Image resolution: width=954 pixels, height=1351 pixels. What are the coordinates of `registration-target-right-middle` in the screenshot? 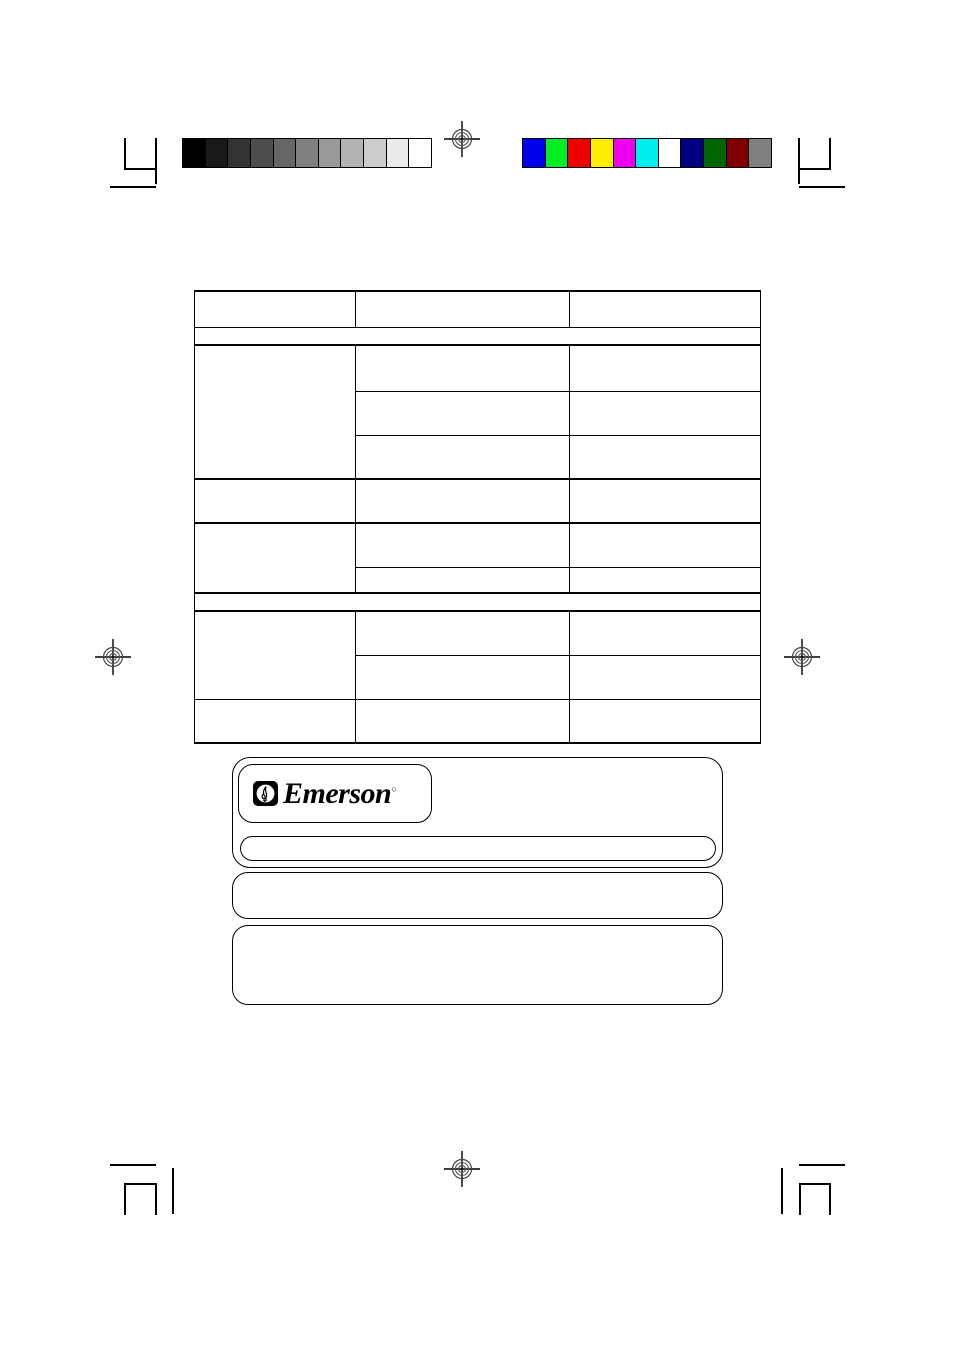 It's located at (802, 657).